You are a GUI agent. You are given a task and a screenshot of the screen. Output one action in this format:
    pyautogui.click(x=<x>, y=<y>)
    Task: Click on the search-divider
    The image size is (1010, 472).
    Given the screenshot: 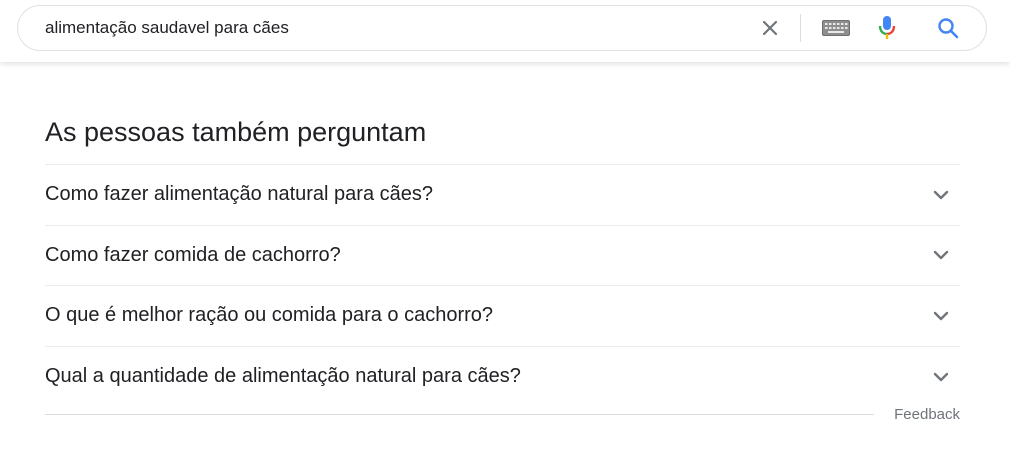 What is the action you would take?
    pyautogui.click(x=800, y=28)
    